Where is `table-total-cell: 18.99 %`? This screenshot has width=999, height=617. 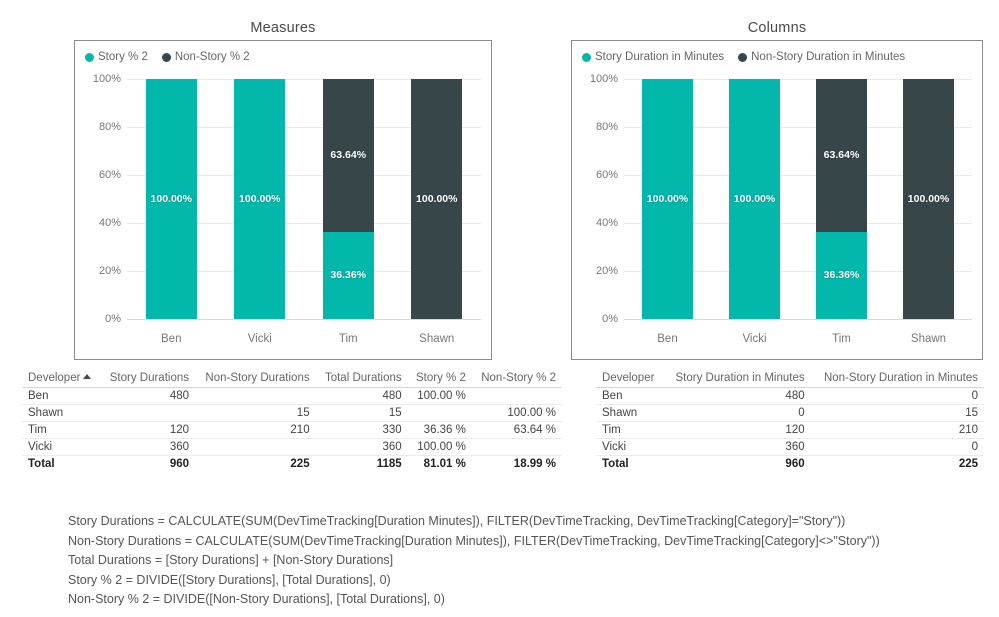 table-total-cell: 18.99 % is located at coordinates (516, 463).